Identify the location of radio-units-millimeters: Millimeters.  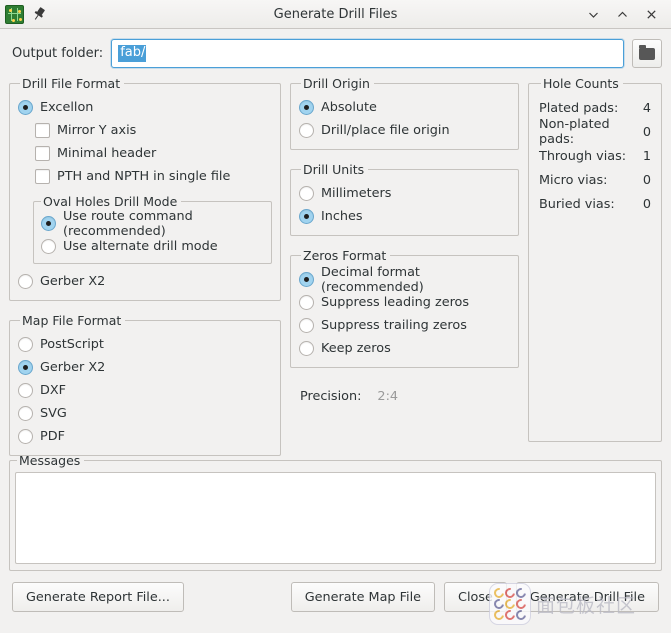
(404, 193).